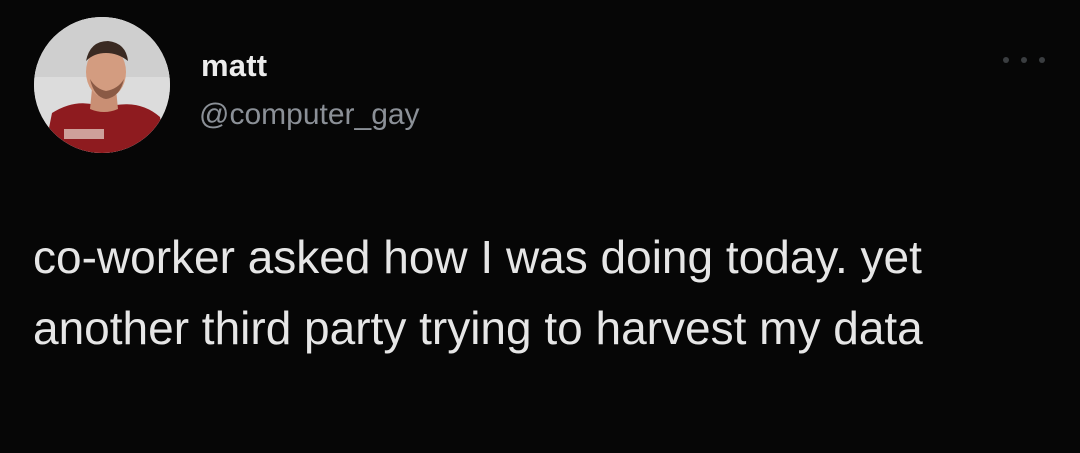 Image resolution: width=1080 pixels, height=453 pixels. I want to click on author-display-name: matt, so click(234, 66).